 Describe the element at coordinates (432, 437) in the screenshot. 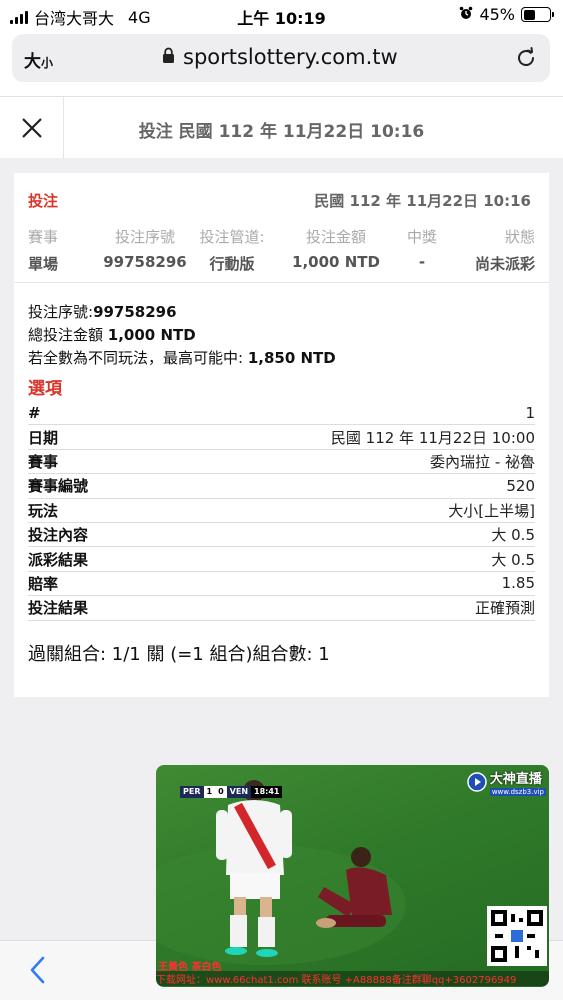

I see `row-value: 民國 112 年 11月22日 10:00` at that location.